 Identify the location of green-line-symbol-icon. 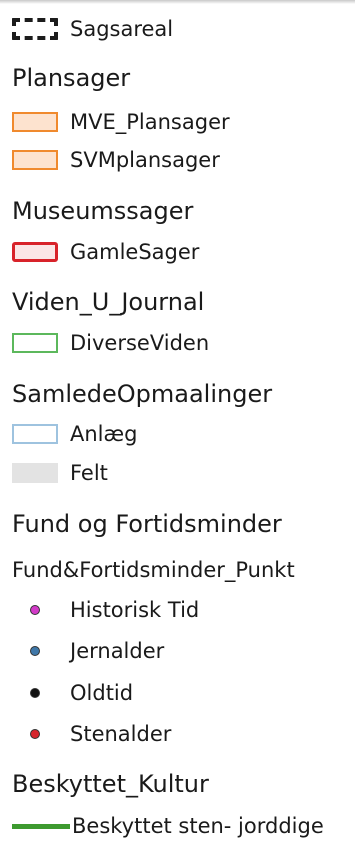
(41, 826).